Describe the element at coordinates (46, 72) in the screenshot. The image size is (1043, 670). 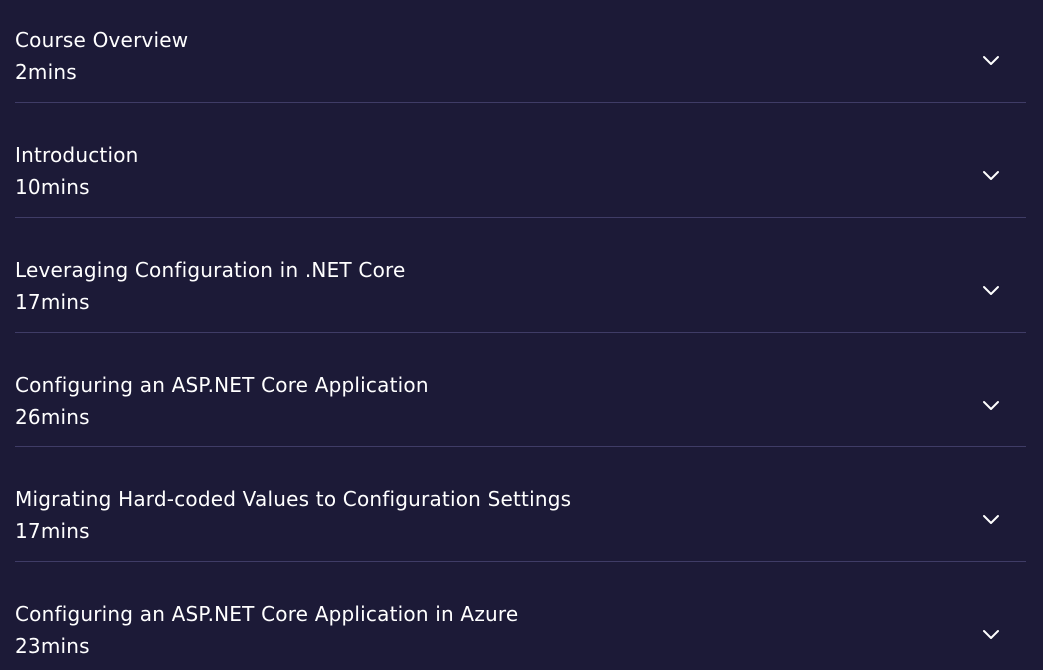
I see `module-duration: 2mins` at that location.